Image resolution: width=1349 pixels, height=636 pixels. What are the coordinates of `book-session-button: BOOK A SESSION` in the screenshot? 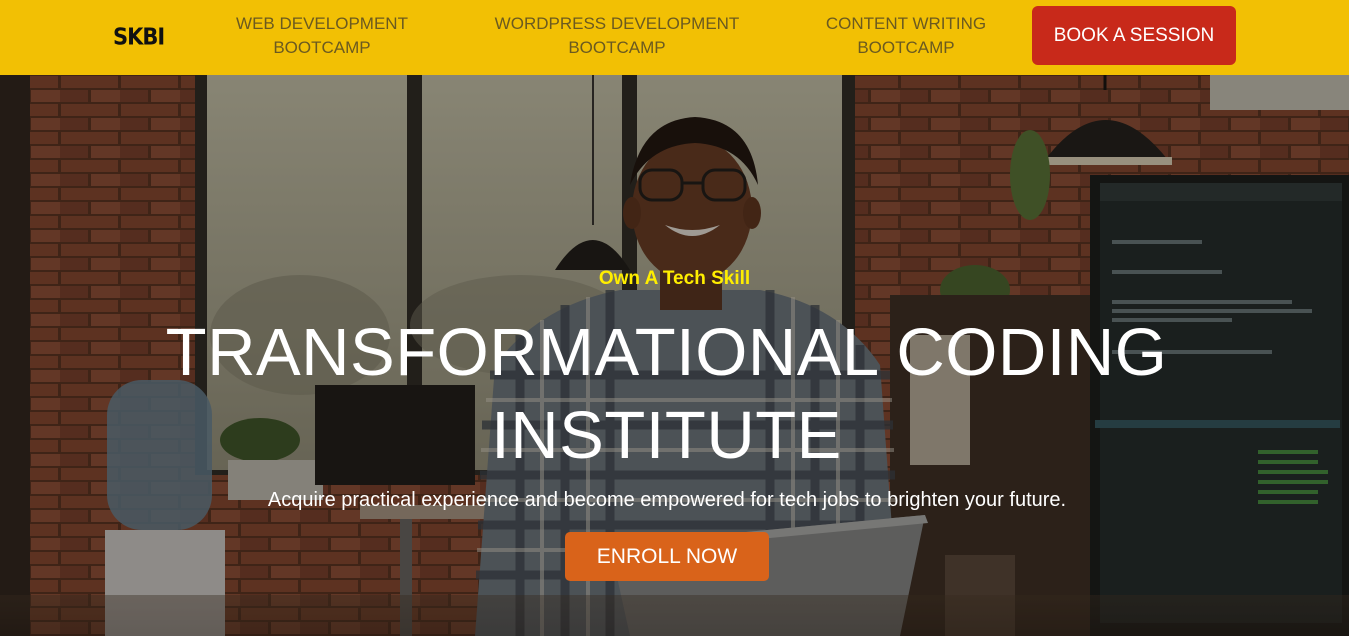 It's located at (1134, 35).